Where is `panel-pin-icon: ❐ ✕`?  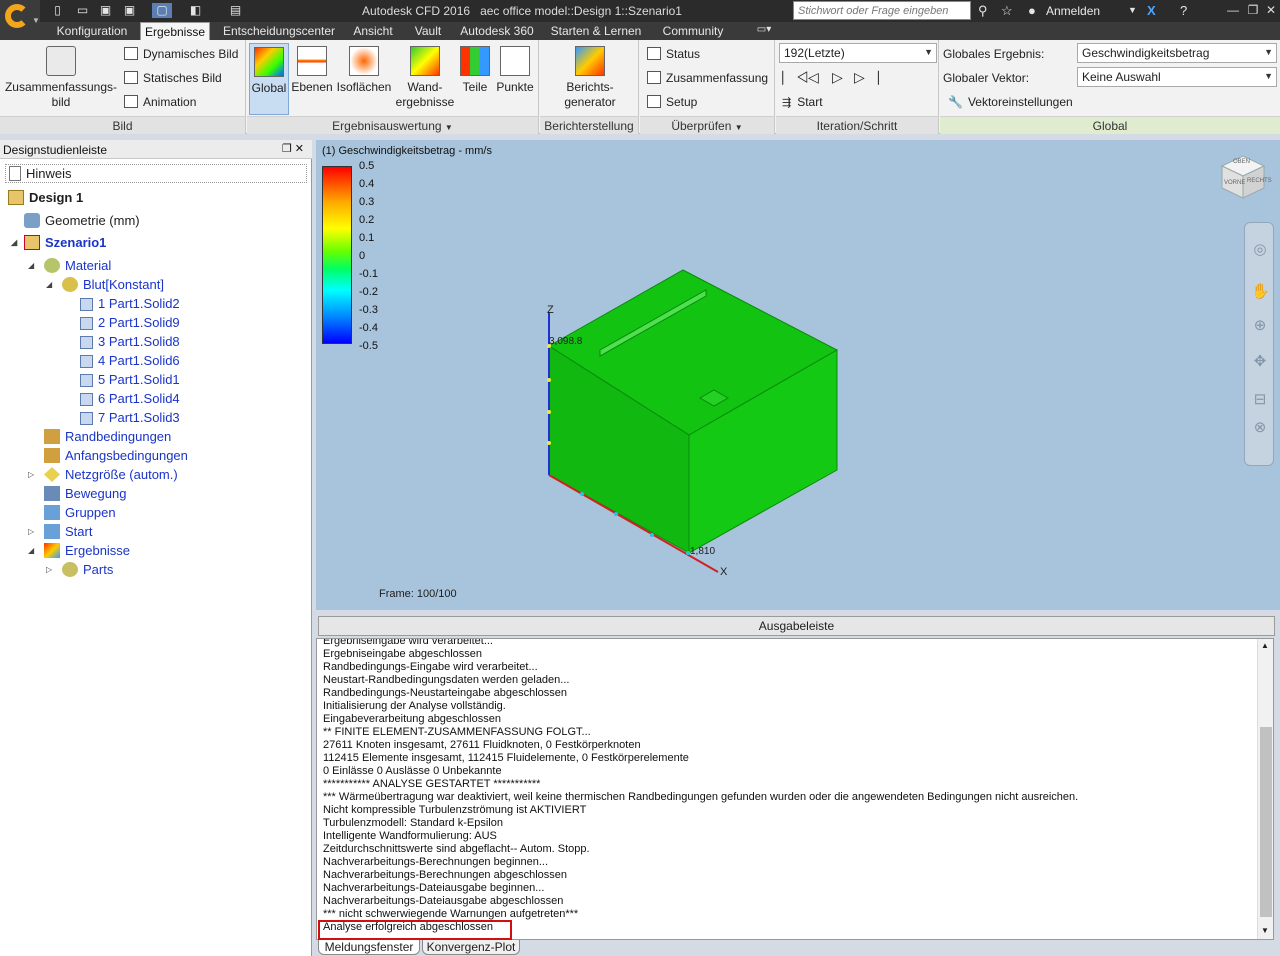
panel-pin-icon: ❐ ✕ is located at coordinates (293, 148).